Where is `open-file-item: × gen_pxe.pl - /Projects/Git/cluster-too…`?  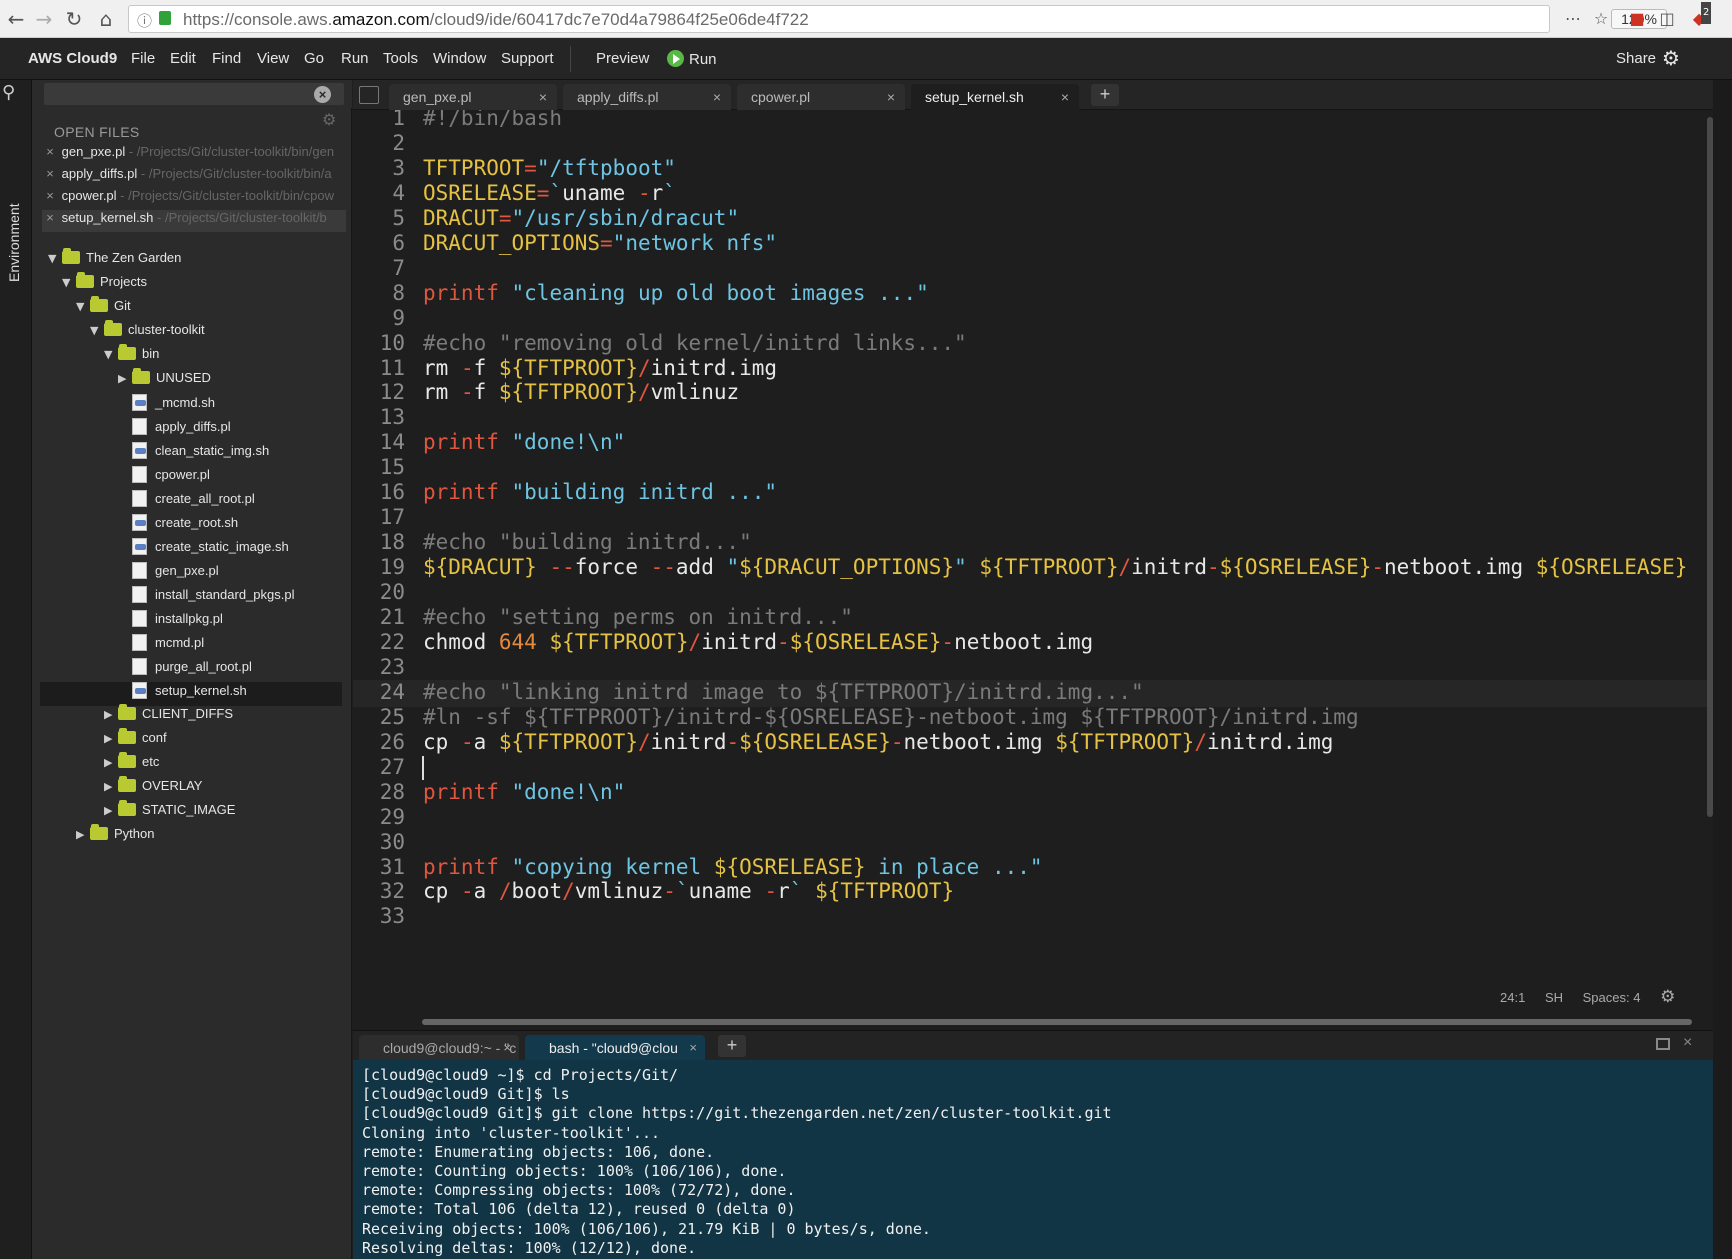 open-file-item: × gen_pxe.pl - /Projects/Git/cluster-too… is located at coordinates (194, 155).